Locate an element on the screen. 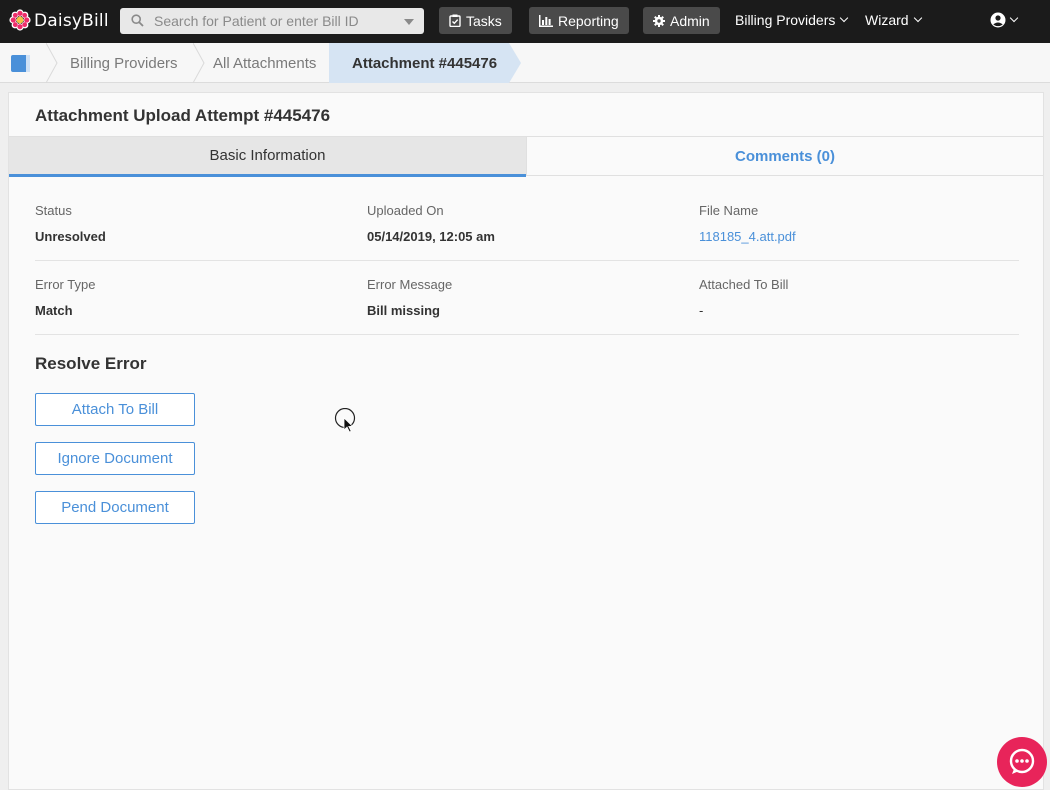  breadcrumb-current: Attachment #445476 is located at coordinates (425, 63).